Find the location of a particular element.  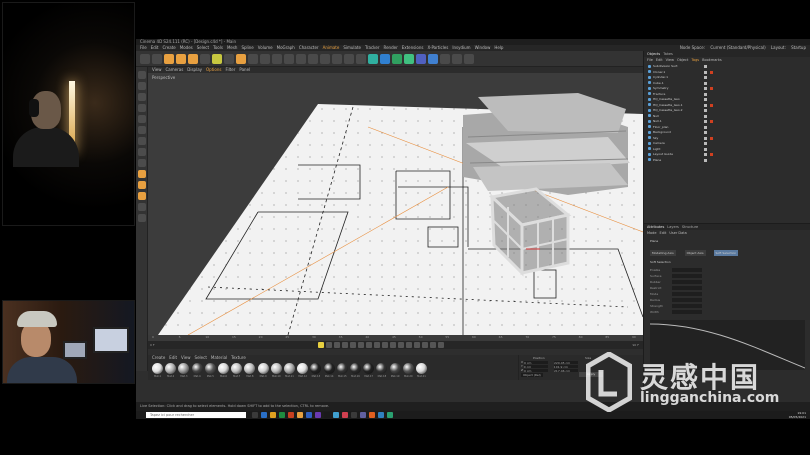

object-row: HQ_Cassette_Geo.2 is located at coordinates (727, 110).